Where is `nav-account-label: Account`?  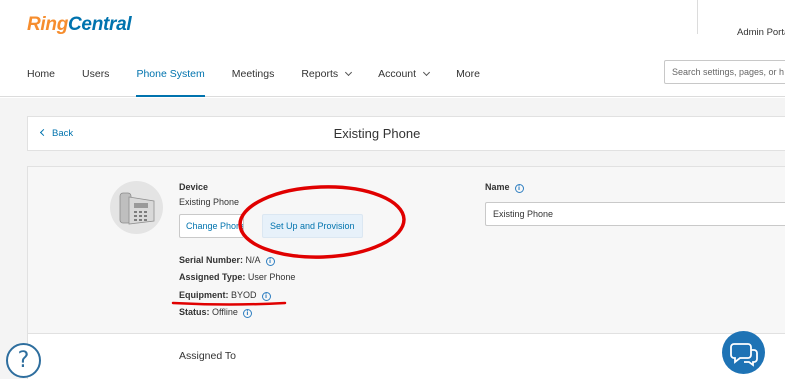 nav-account-label: Account is located at coordinates (397, 74).